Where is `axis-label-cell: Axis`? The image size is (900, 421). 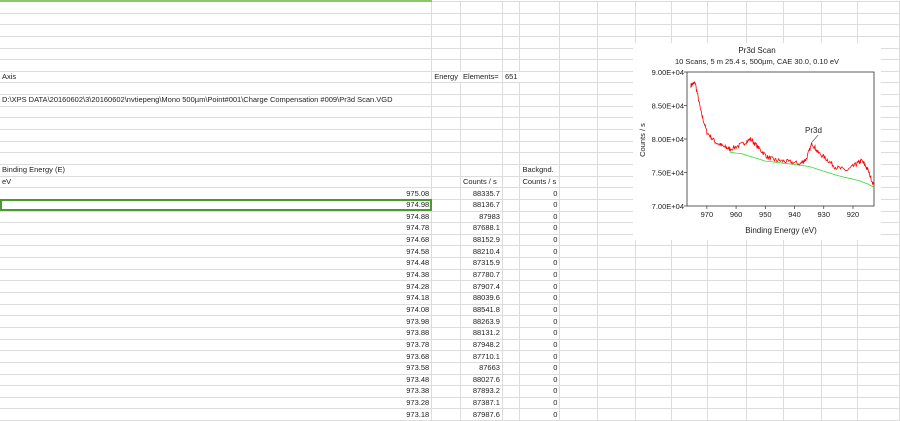
axis-label-cell: Axis is located at coordinates (216, 77).